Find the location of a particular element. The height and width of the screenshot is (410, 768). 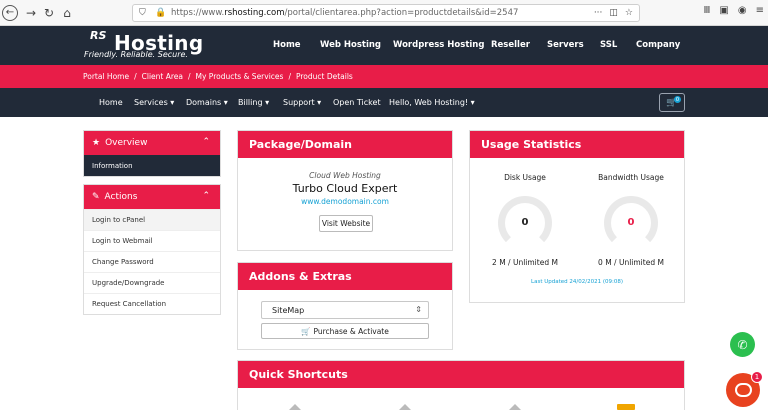

wrench-icon: ✎ is located at coordinates (96, 197).